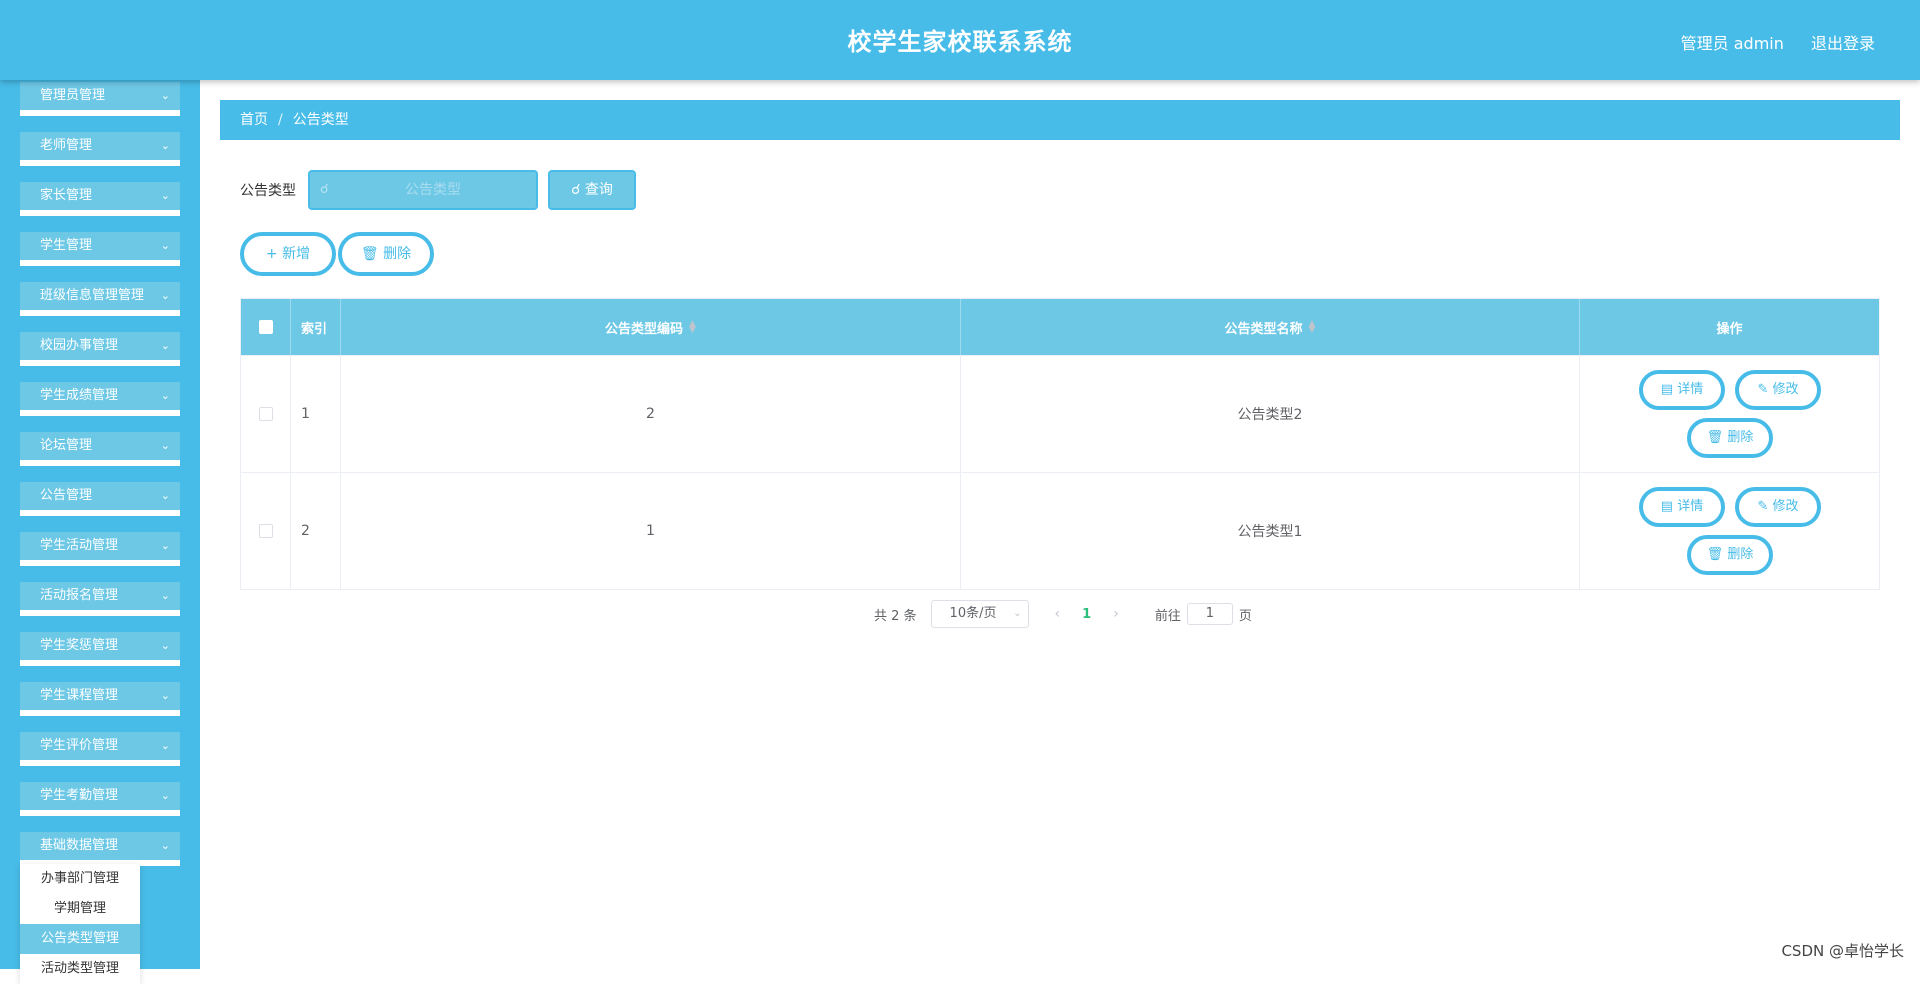 The height and width of the screenshot is (984, 1920). What do you see at coordinates (79, 545) in the screenshot?
I see `sidebar-item-label: 学生活动管理` at bounding box center [79, 545].